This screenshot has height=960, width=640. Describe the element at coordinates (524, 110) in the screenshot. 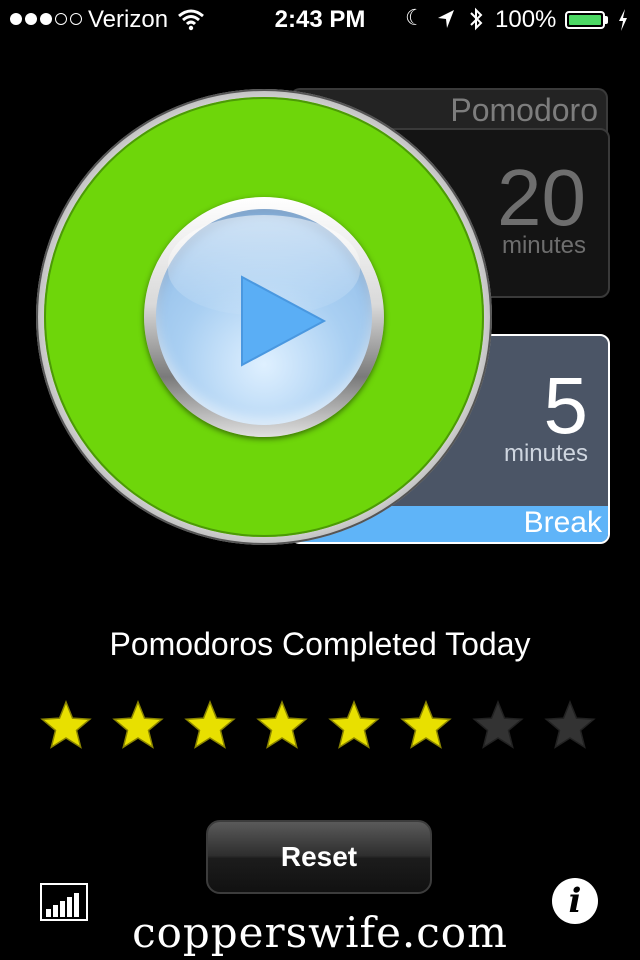

I see `pomodoro-label: Pomodoro` at that location.